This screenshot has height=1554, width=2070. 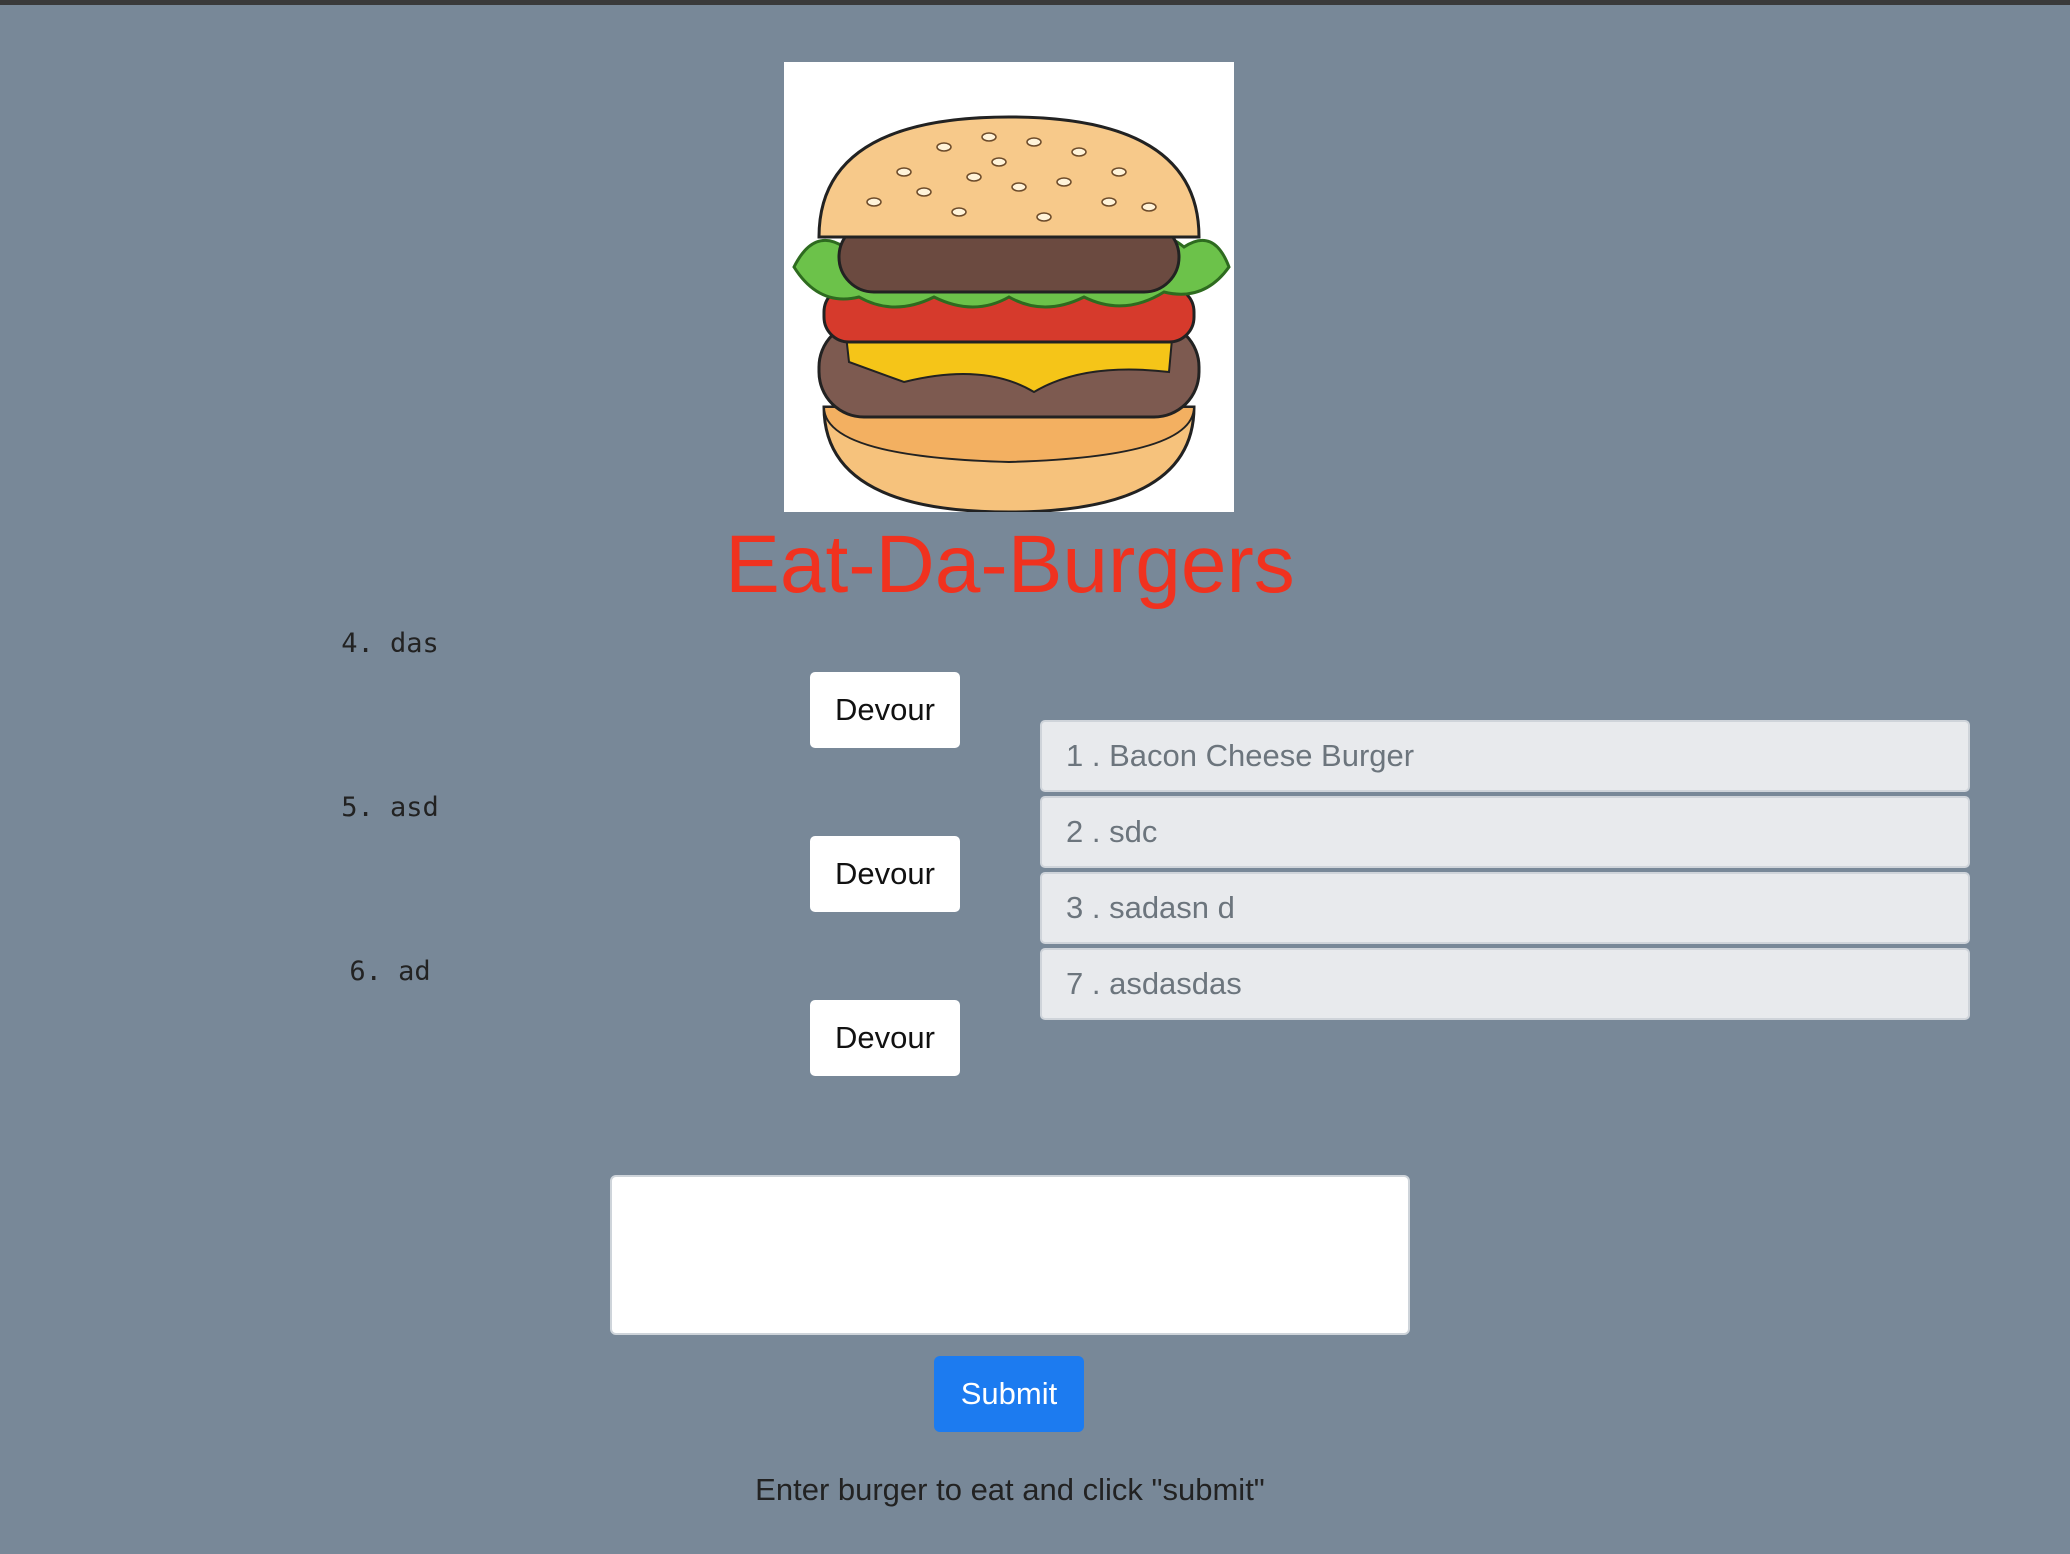 What do you see at coordinates (390, 643) in the screenshot?
I see `uneaten-burger-item: 4. das` at bounding box center [390, 643].